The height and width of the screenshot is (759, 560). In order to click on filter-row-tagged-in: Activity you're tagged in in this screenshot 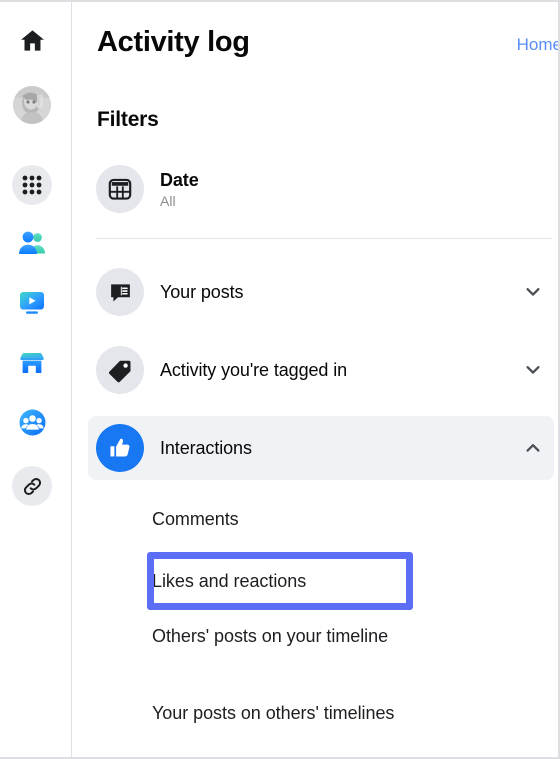, I will do `click(321, 370)`.